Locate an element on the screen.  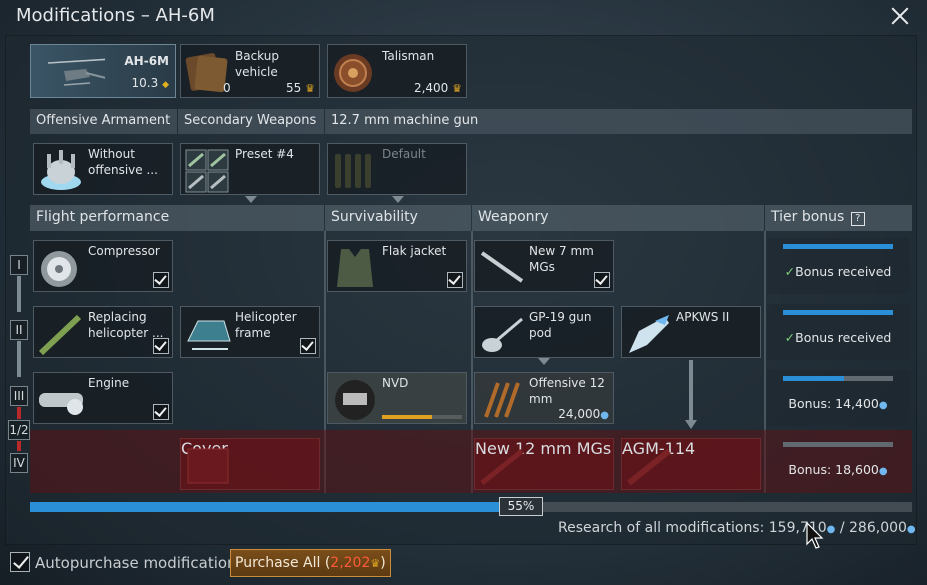
help-icon: ? is located at coordinates (857, 219).